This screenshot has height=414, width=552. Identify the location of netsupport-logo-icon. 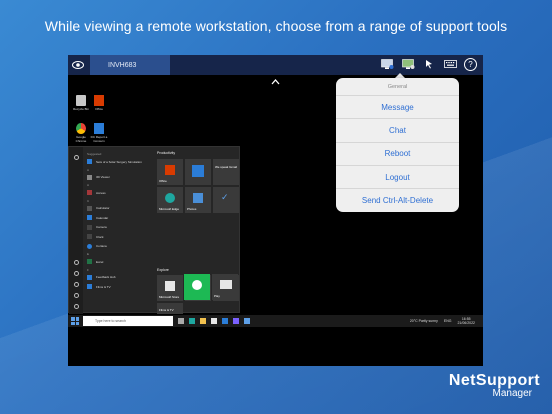
(78, 65).